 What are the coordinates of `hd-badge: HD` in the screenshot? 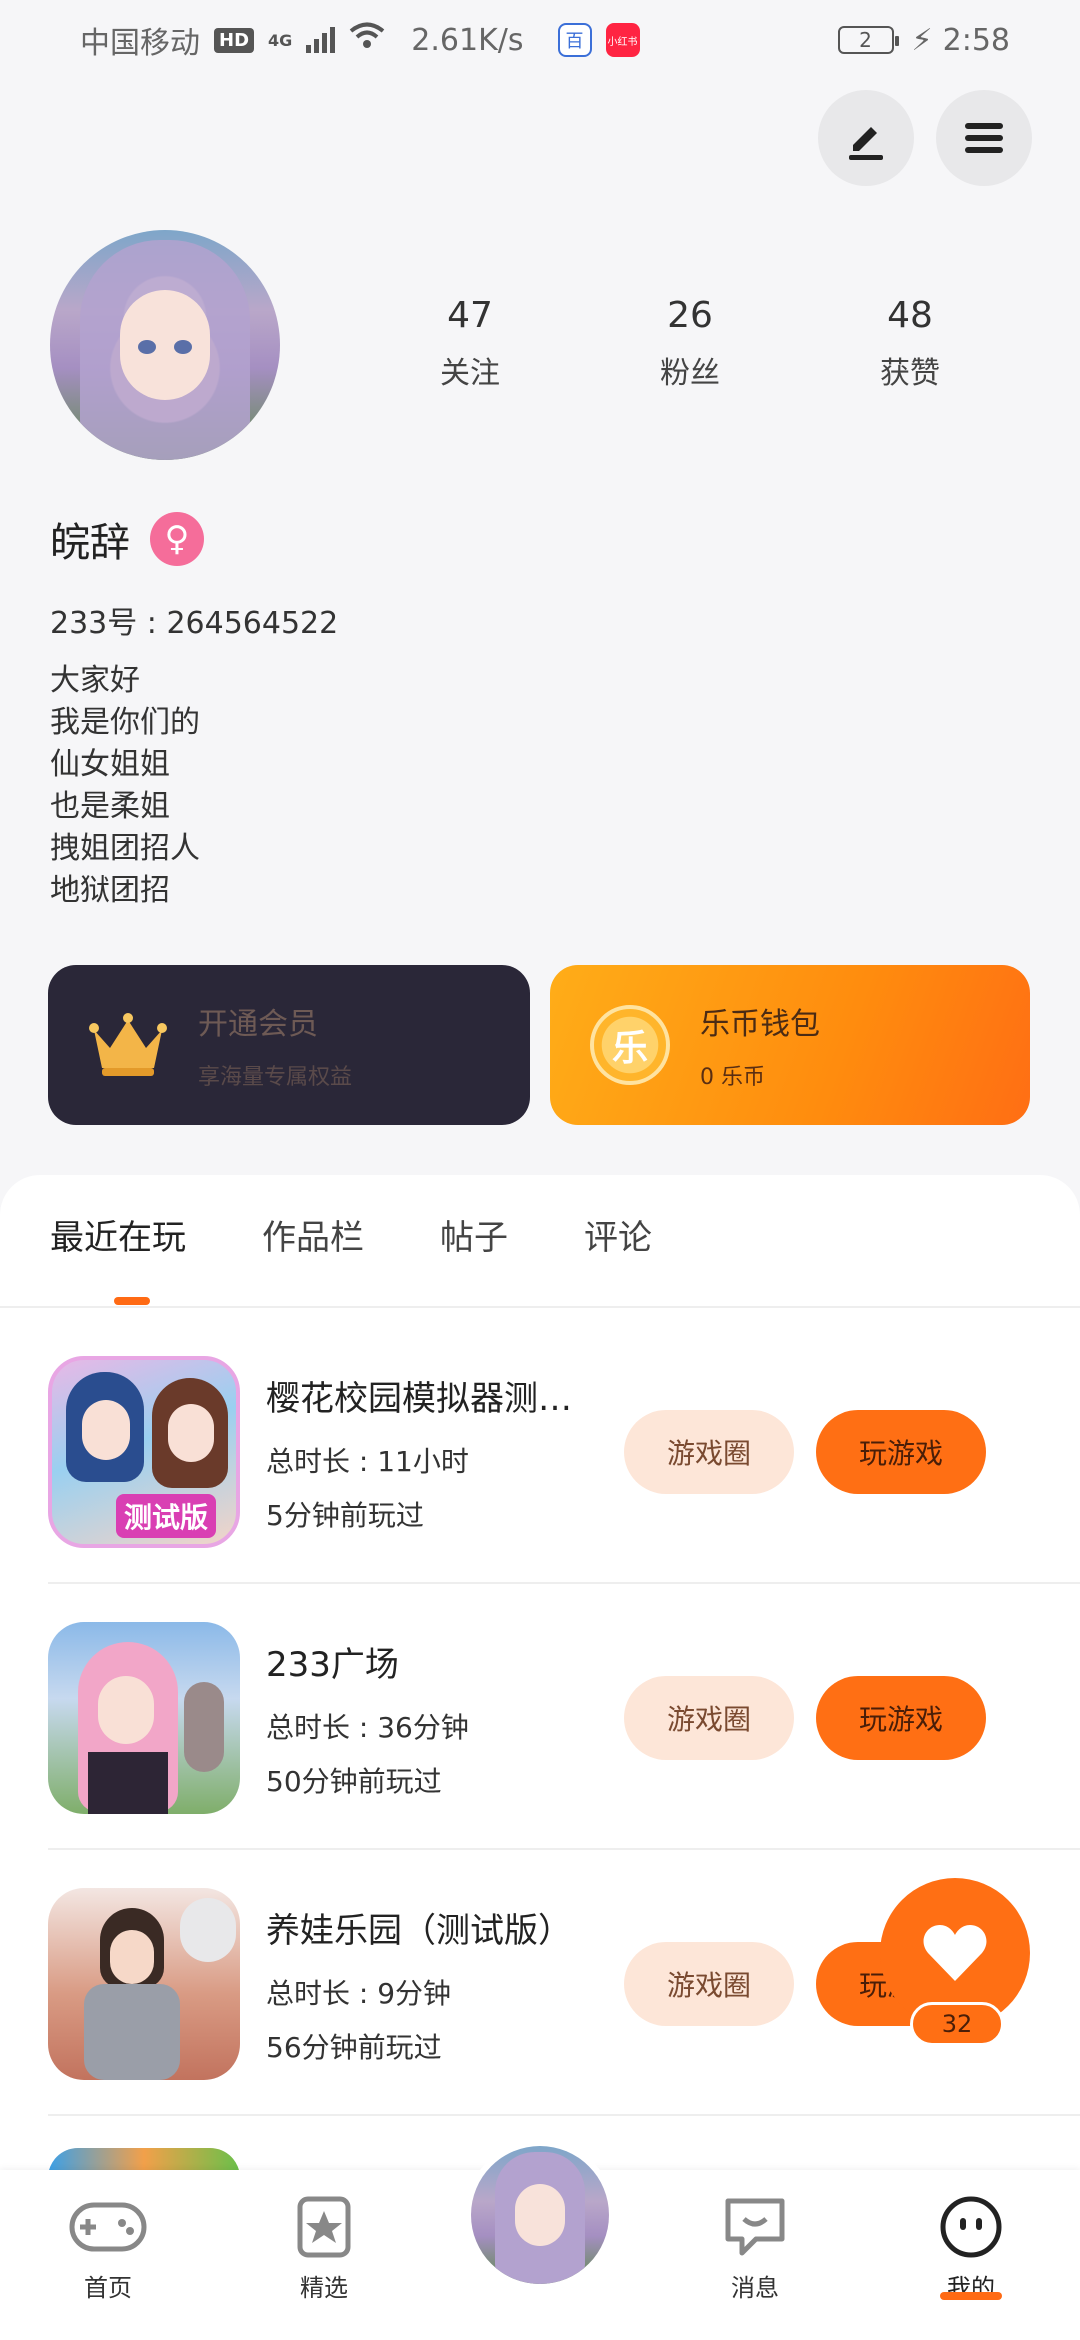 It's located at (234, 40).